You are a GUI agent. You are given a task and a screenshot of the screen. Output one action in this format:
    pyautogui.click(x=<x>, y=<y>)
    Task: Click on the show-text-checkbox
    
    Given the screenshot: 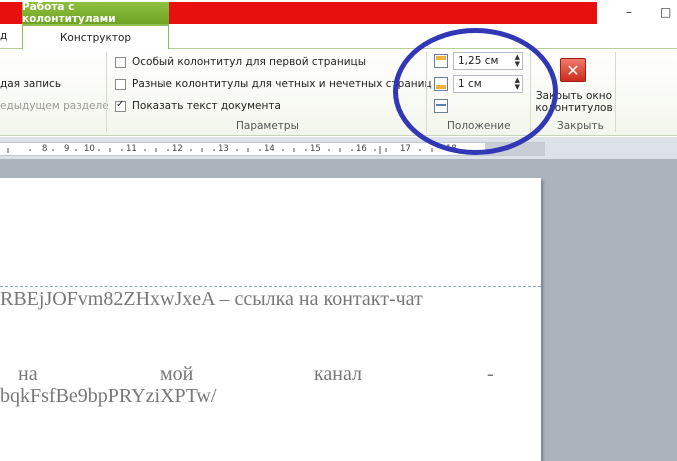 What is the action you would take?
    pyautogui.click(x=120, y=105)
    